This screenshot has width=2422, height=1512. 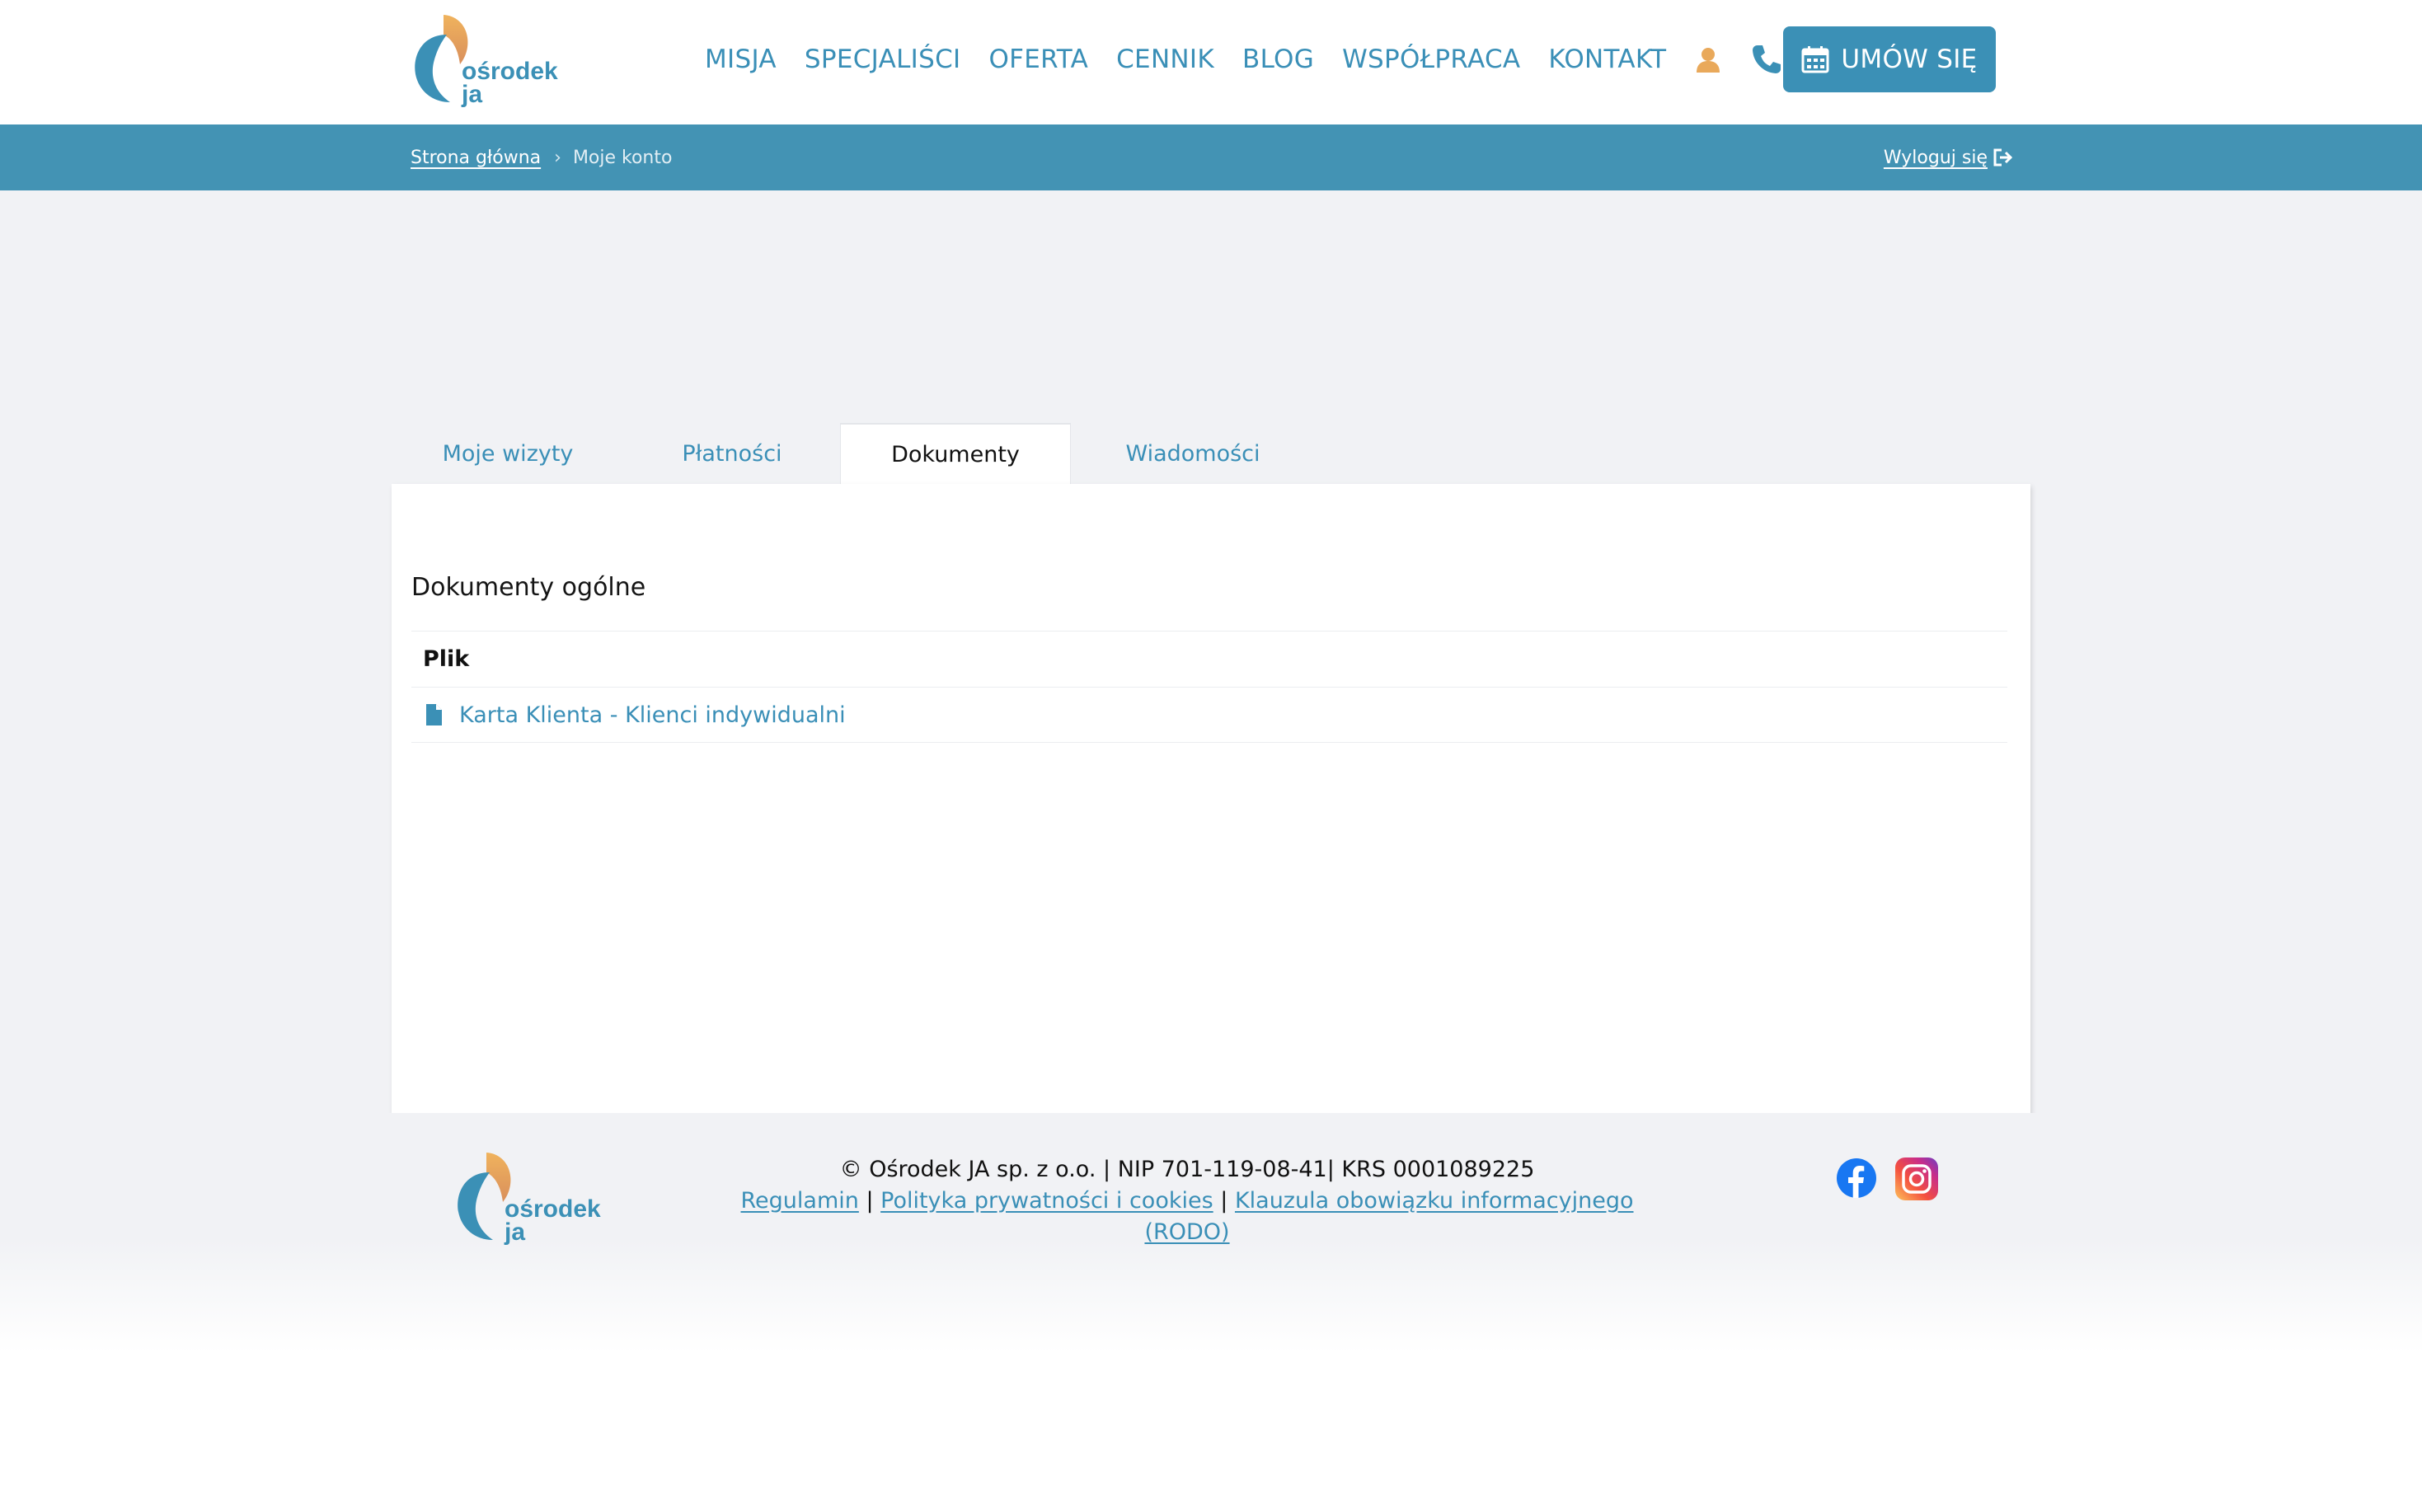 I want to click on tab-platnosci: Płatności, so click(x=732, y=453).